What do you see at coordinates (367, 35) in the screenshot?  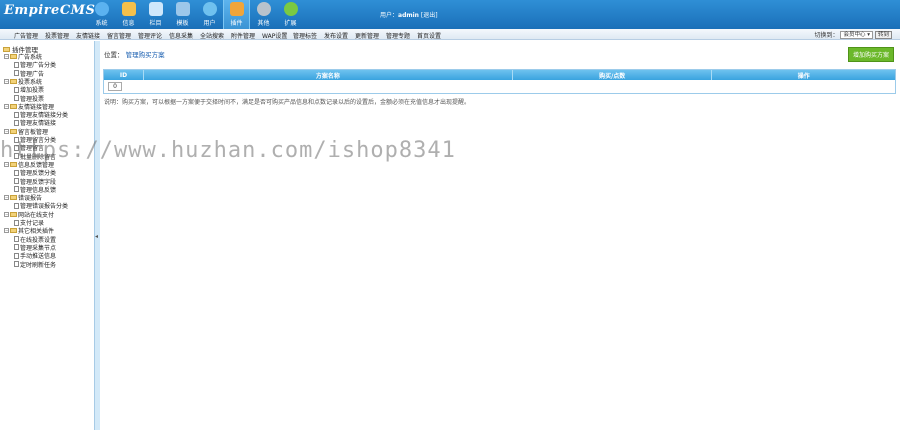 I see `subnav-item: 更新管理` at bounding box center [367, 35].